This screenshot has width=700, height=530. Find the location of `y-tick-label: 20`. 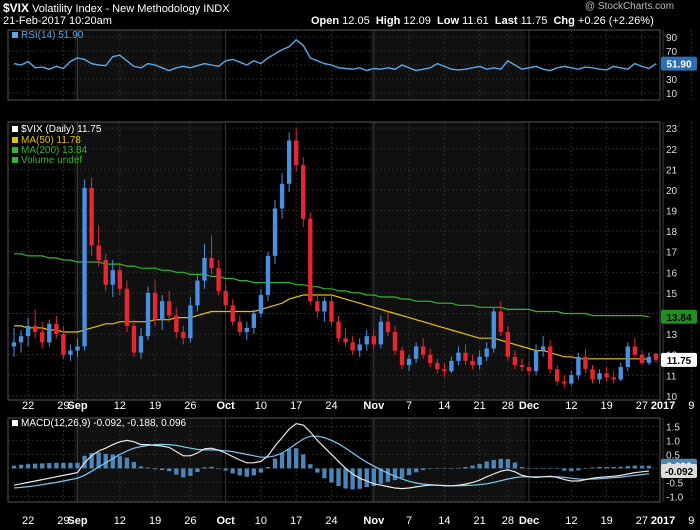

y-tick-label: 20 is located at coordinates (672, 191).